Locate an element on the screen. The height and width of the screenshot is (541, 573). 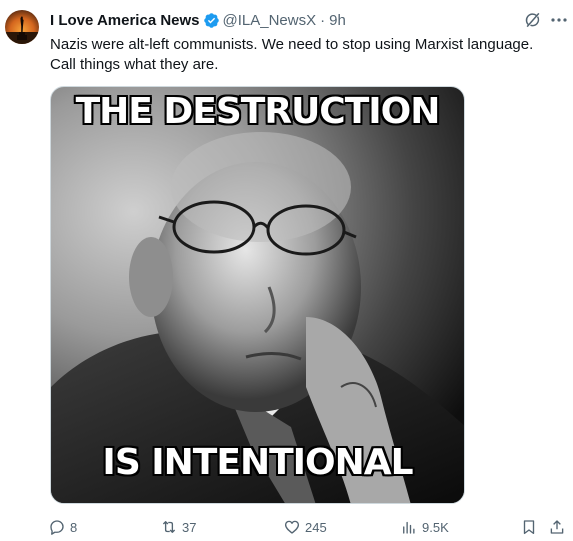
views-button: 9.5K is located at coordinates (424, 527).